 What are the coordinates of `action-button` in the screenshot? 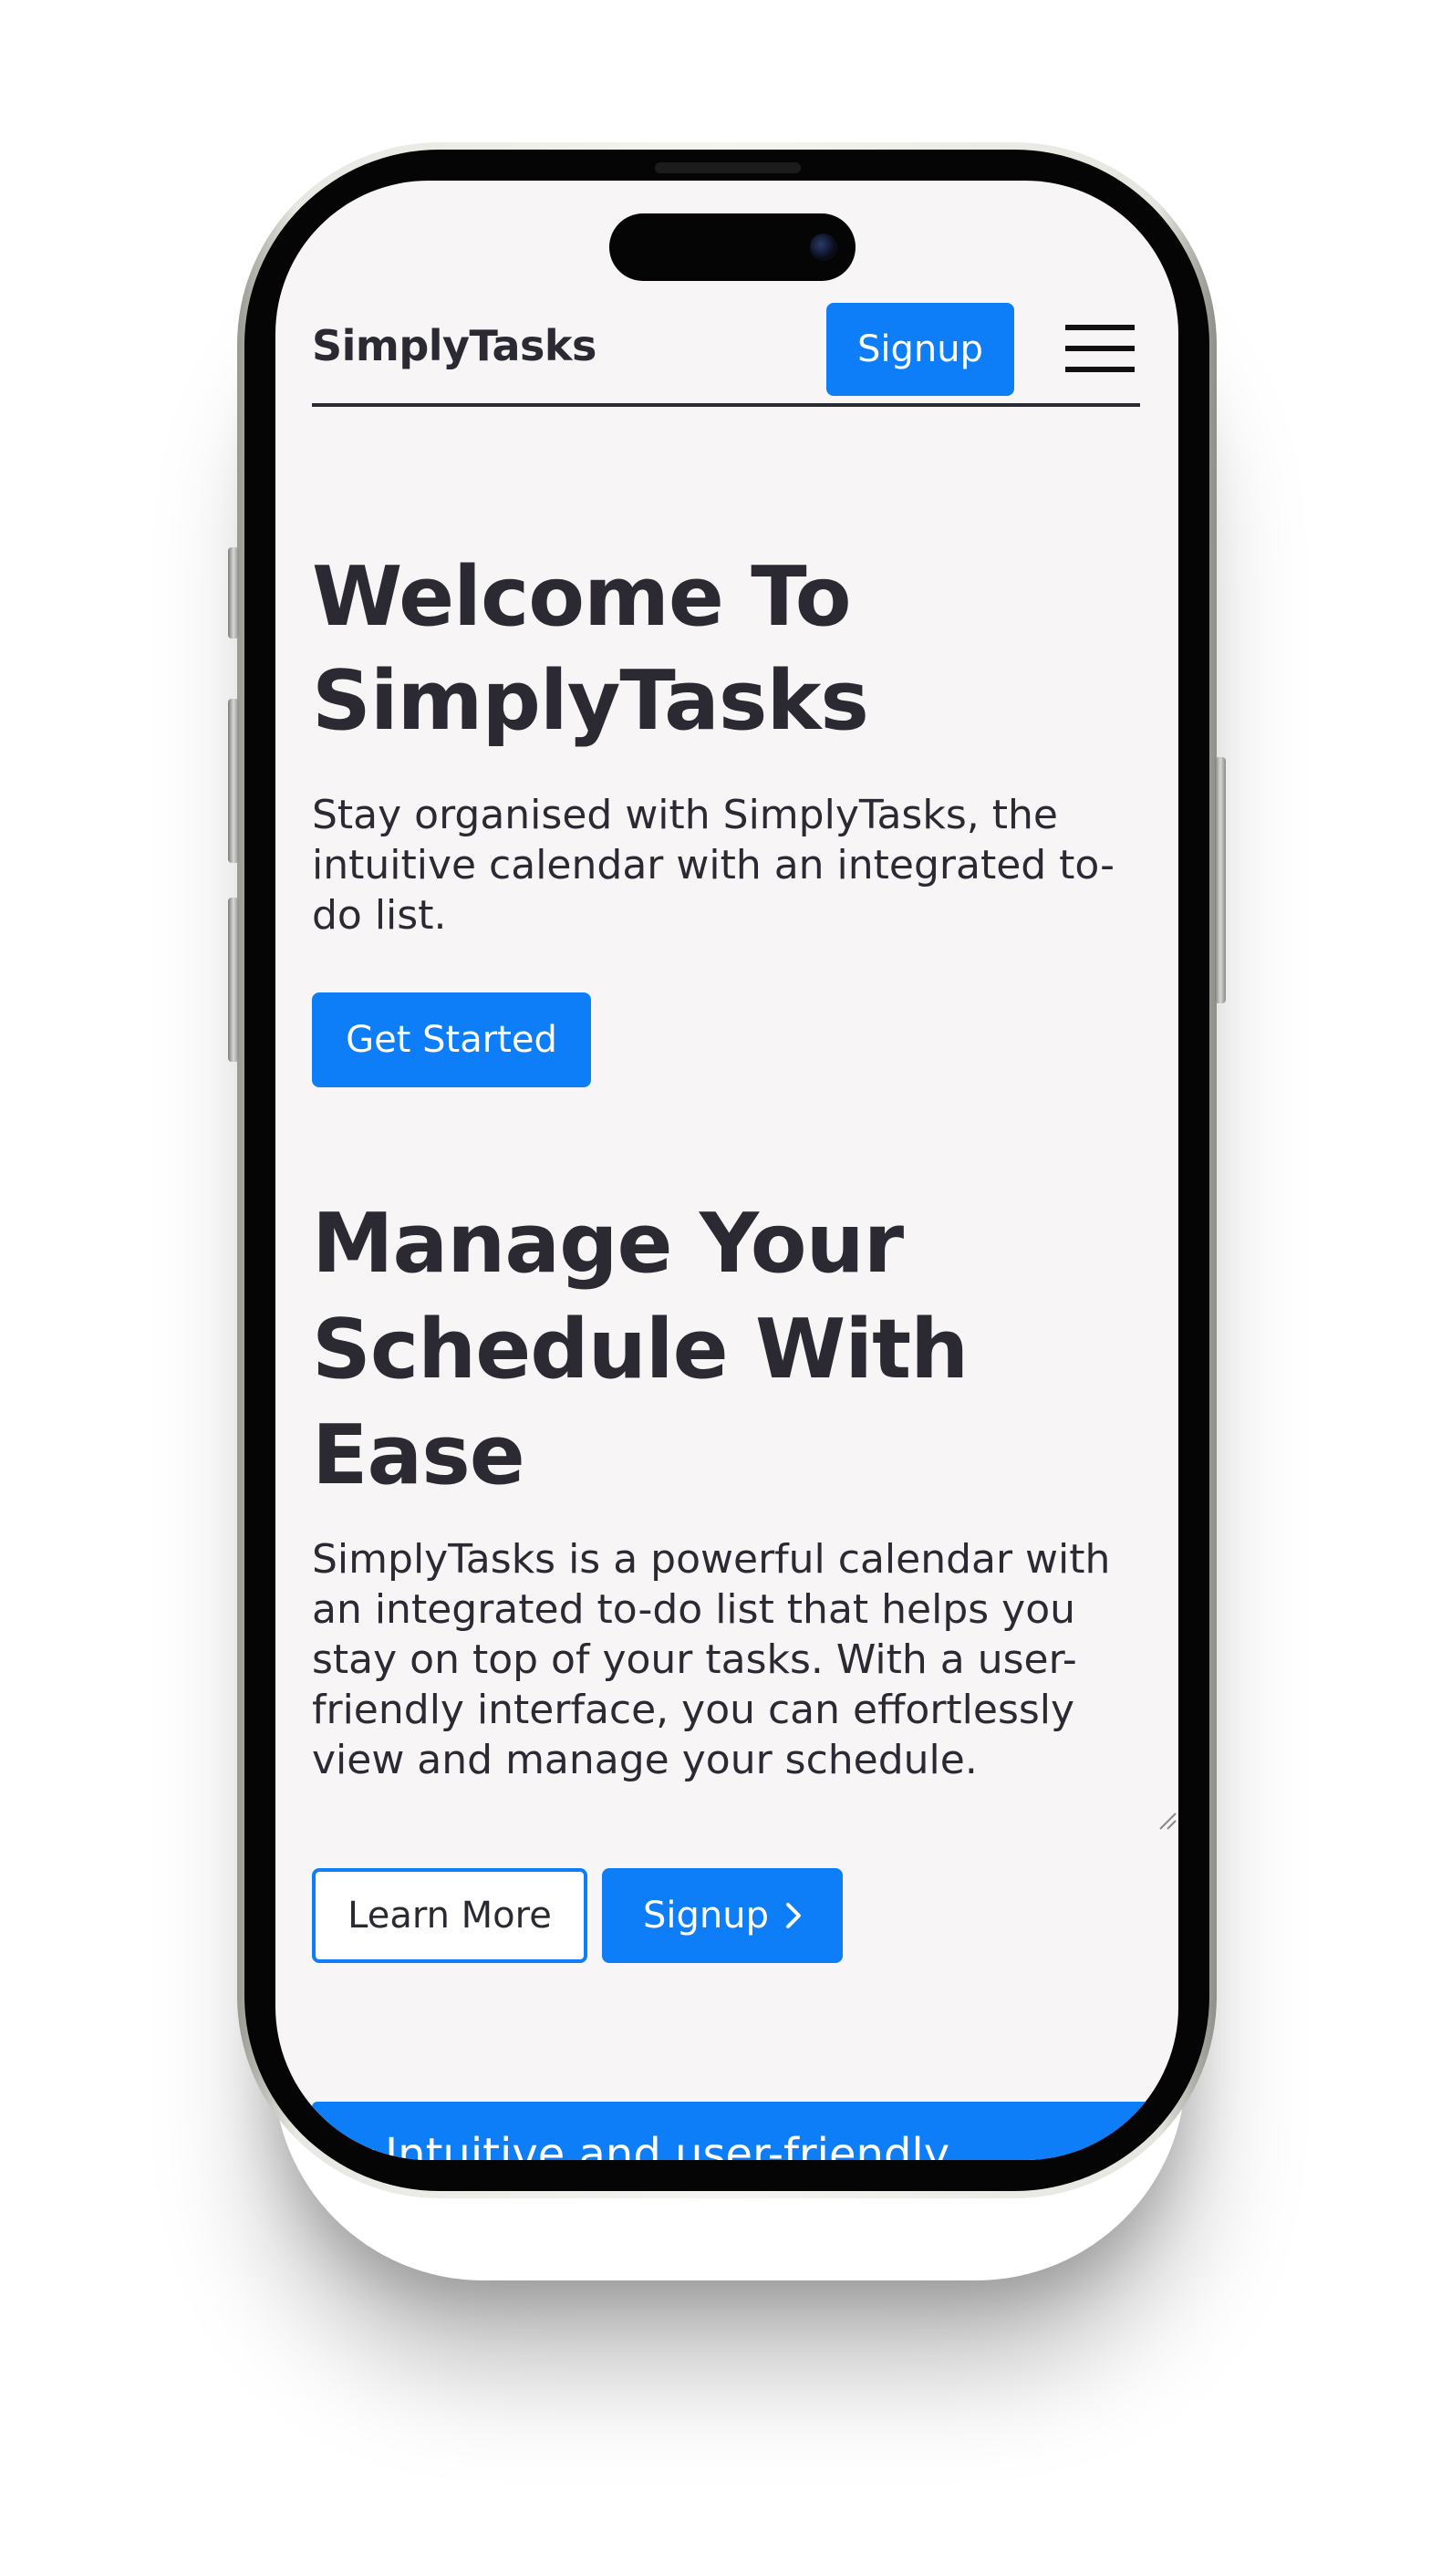 It's located at (233, 593).